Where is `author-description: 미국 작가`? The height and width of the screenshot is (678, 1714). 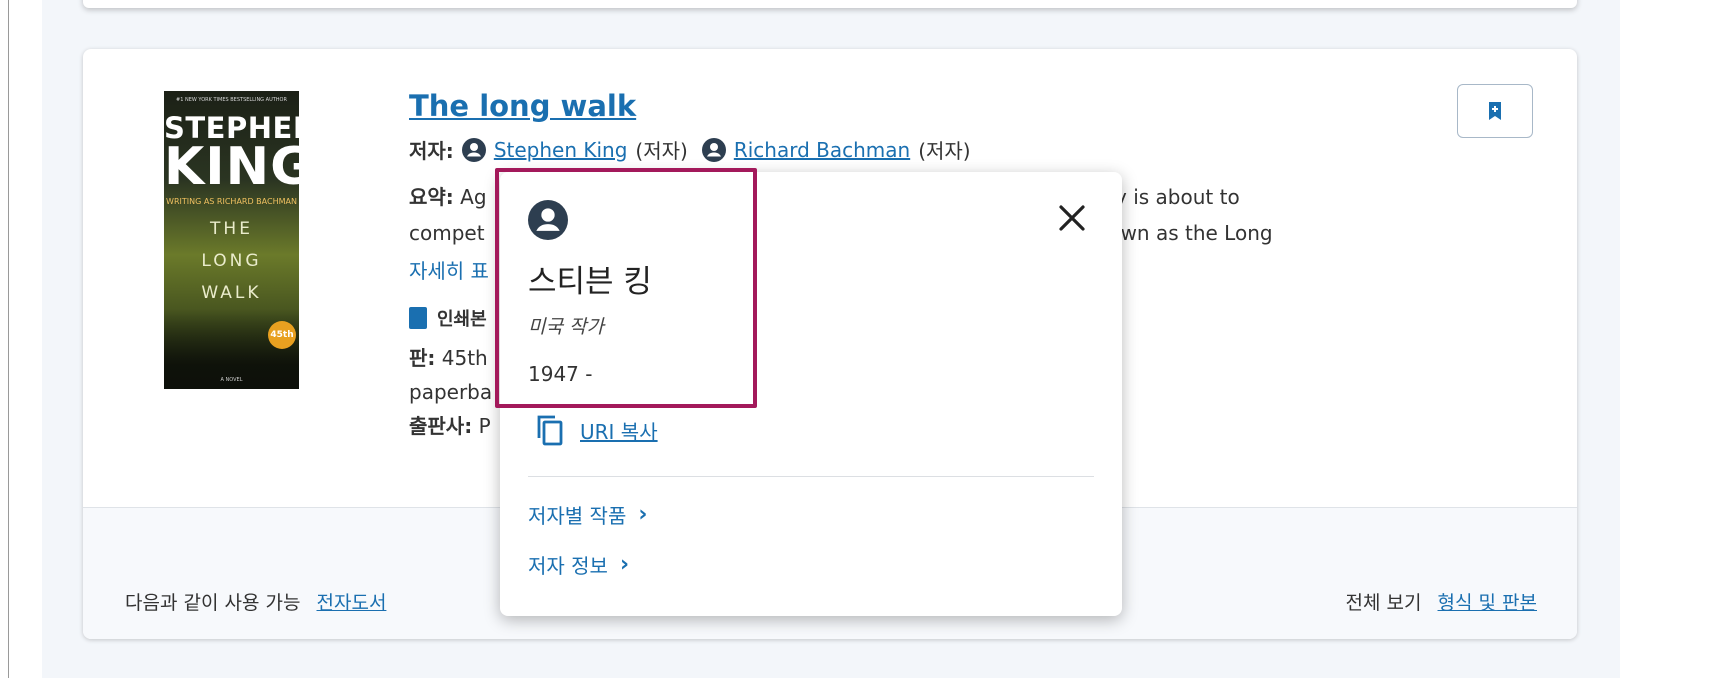
author-description: 미국 작가 is located at coordinates (566, 327).